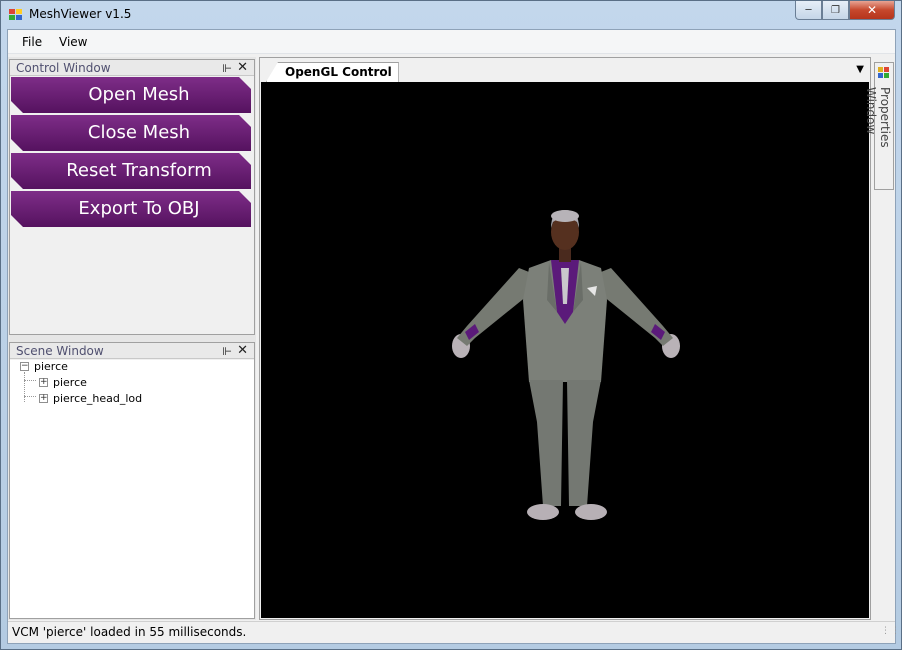 This screenshot has height=650, width=902. I want to click on menu-view: View, so click(73, 42).